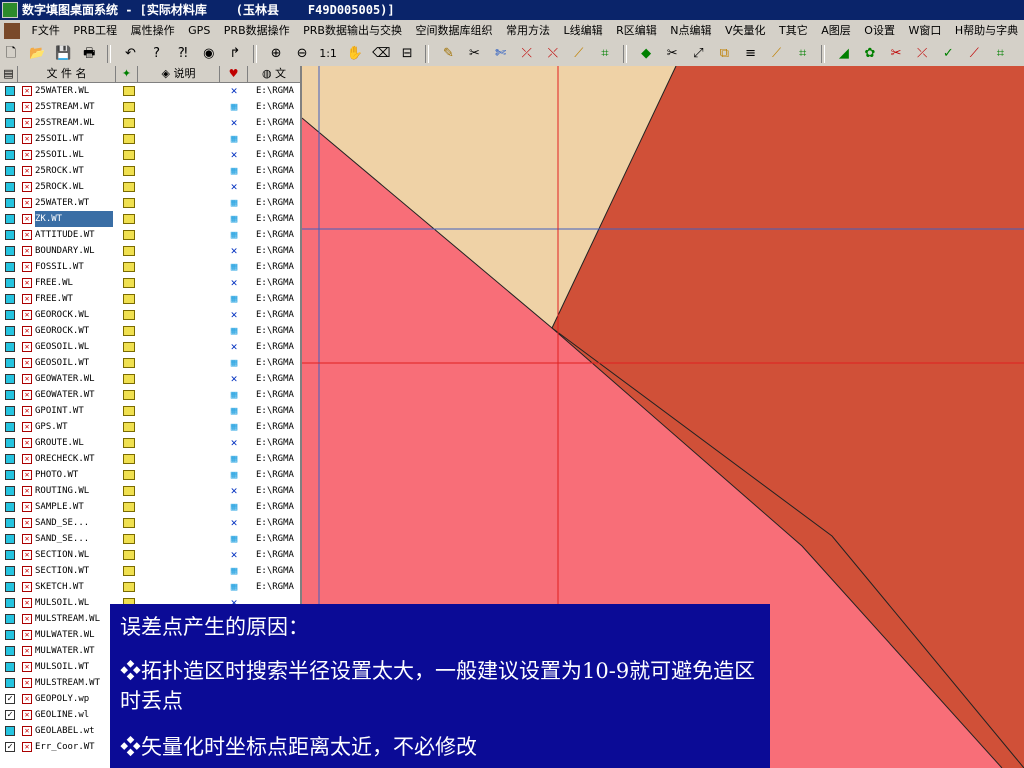 This screenshot has width=1024, height=768. I want to click on zoom-in-icon: ⊕, so click(276, 54).